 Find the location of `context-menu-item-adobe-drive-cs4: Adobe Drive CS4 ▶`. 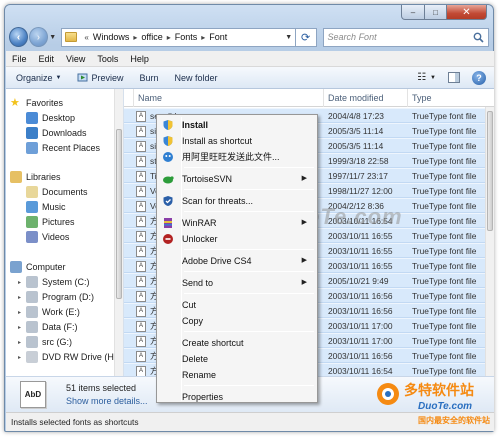

context-menu-item-adobe-drive-cs4: Adobe Drive CS4 ▶ is located at coordinates (237, 261).